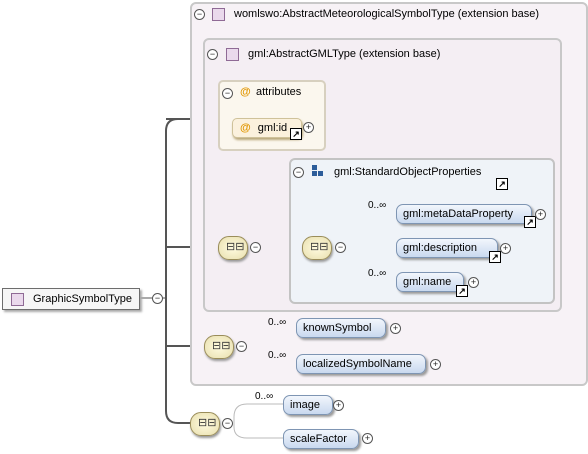 The width and height of the screenshot is (588, 454). I want to click on attributes-label: attributes, so click(279, 92).